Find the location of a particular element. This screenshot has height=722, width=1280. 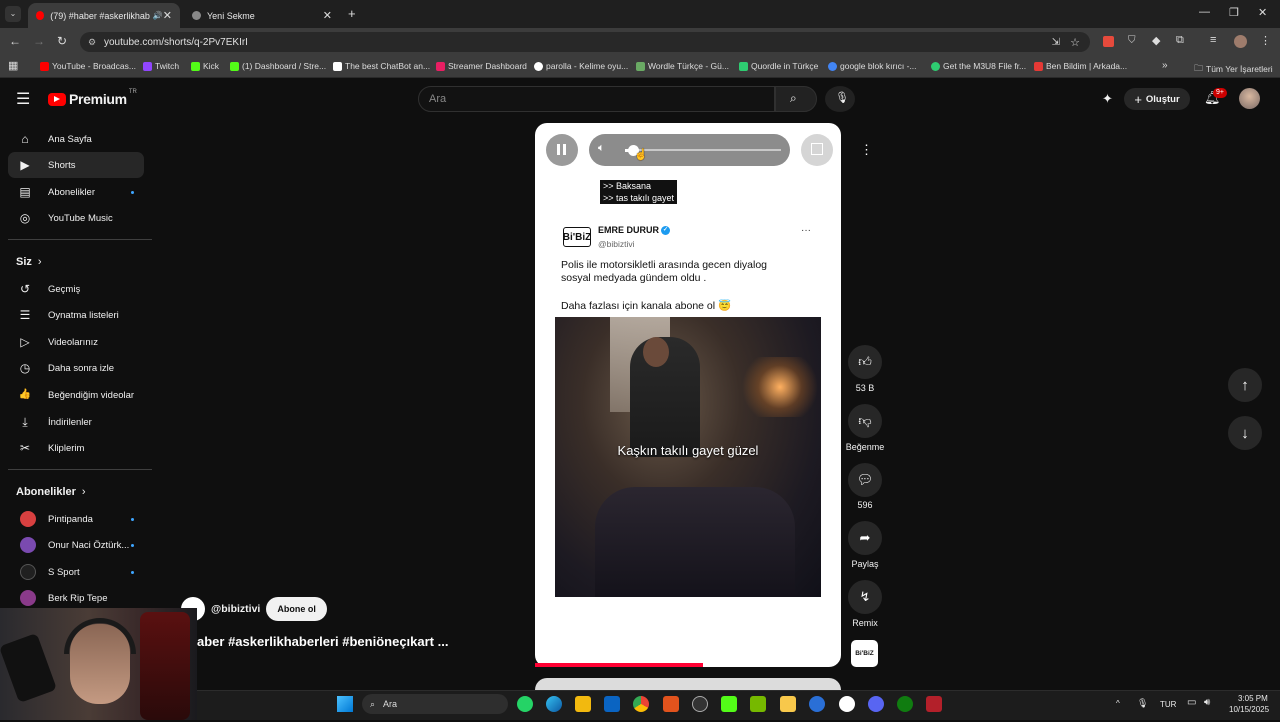

discord-icon is located at coordinates (876, 704).